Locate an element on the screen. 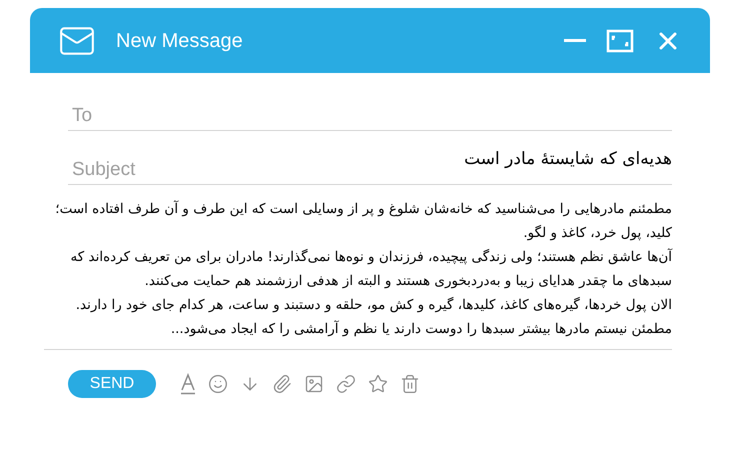 Image resolution: width=740 pixels, height=470 pixels. star-icon is located at coordinates (378, 384).